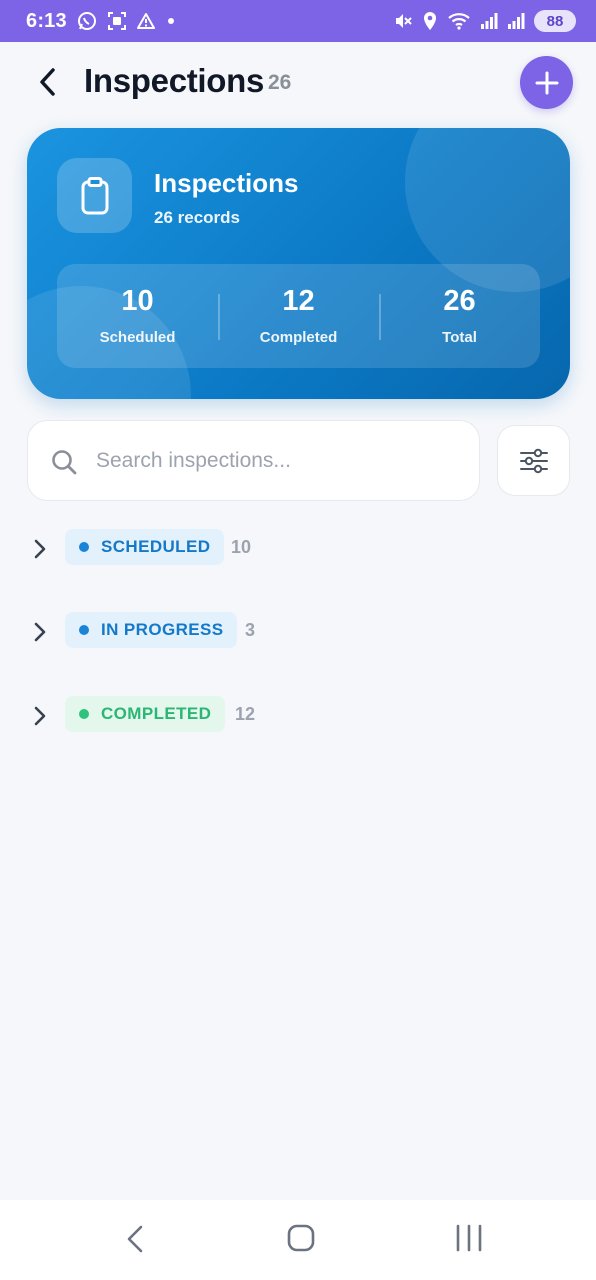 The image size is (596, 1280). I want to click on summary-subtitle: 26 records, so click(197, 217).